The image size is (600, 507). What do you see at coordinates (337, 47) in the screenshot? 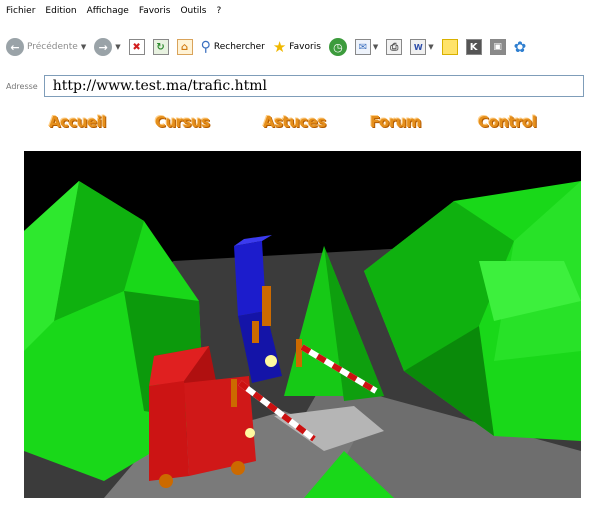
I see `history-icon: ◷` at bounding box center [337, 47].